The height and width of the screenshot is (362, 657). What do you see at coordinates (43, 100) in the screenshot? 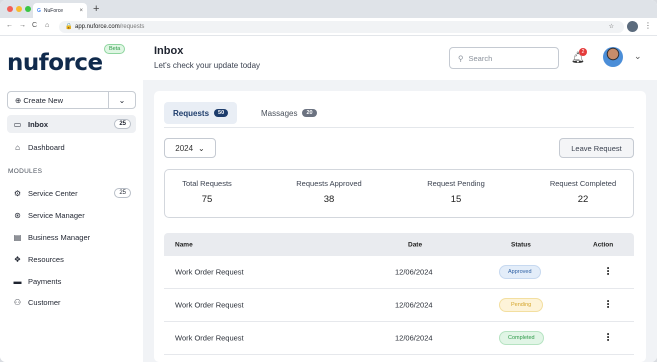
I see `create-new-label: Create New` at bounding box center [43, 100].